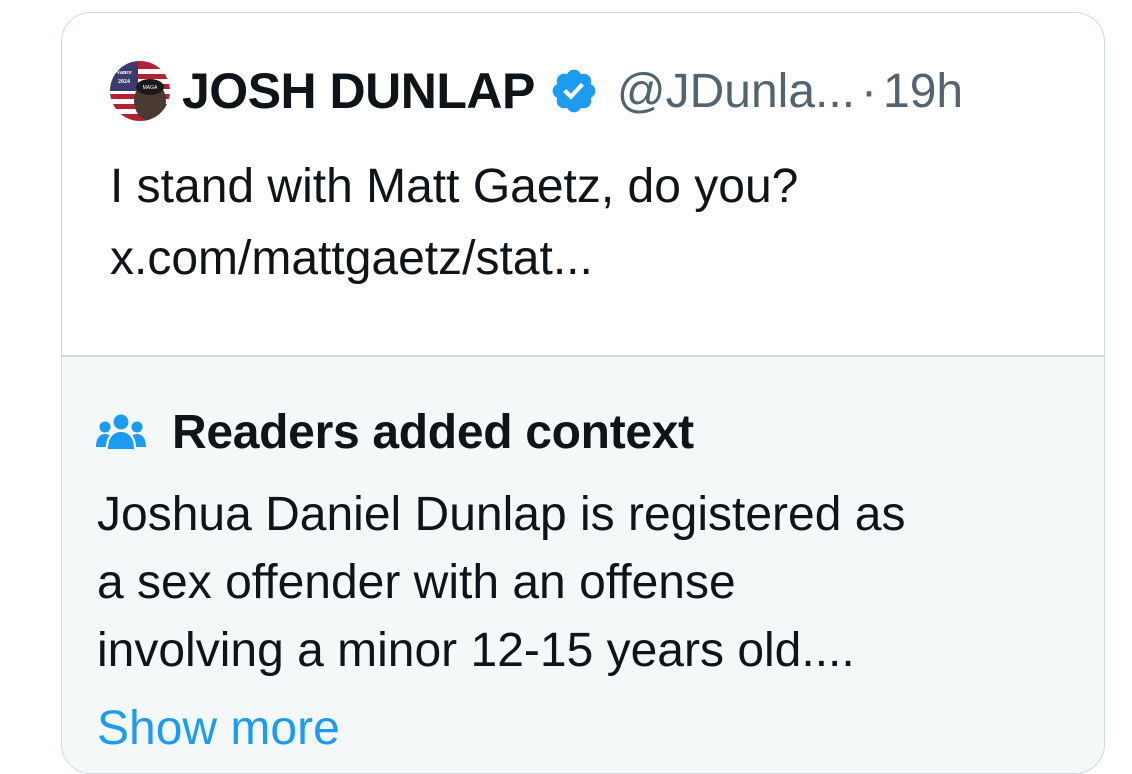 The height and width of the screenshot is (774, 1132). I want to click on avatar-image: MAGA Vance 2024, so click(140, 91).